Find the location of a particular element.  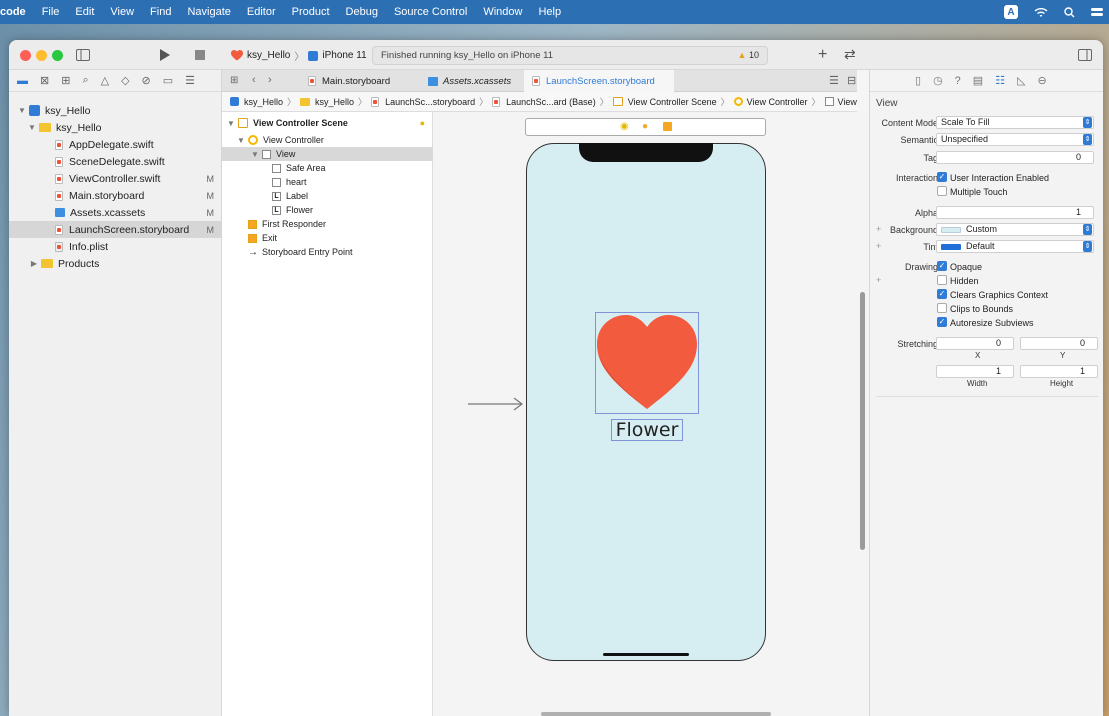

issue-nav-icon: △ is located at coordinates (105, 80).